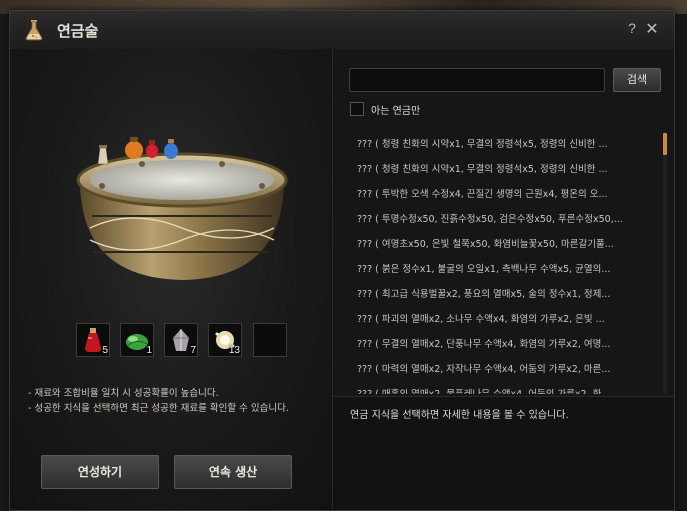 The height and width of the screenshot is (511, 687). Describe the element at coordinates (637, 80) in the screenshot. I see `search-button: 검색` at that location.